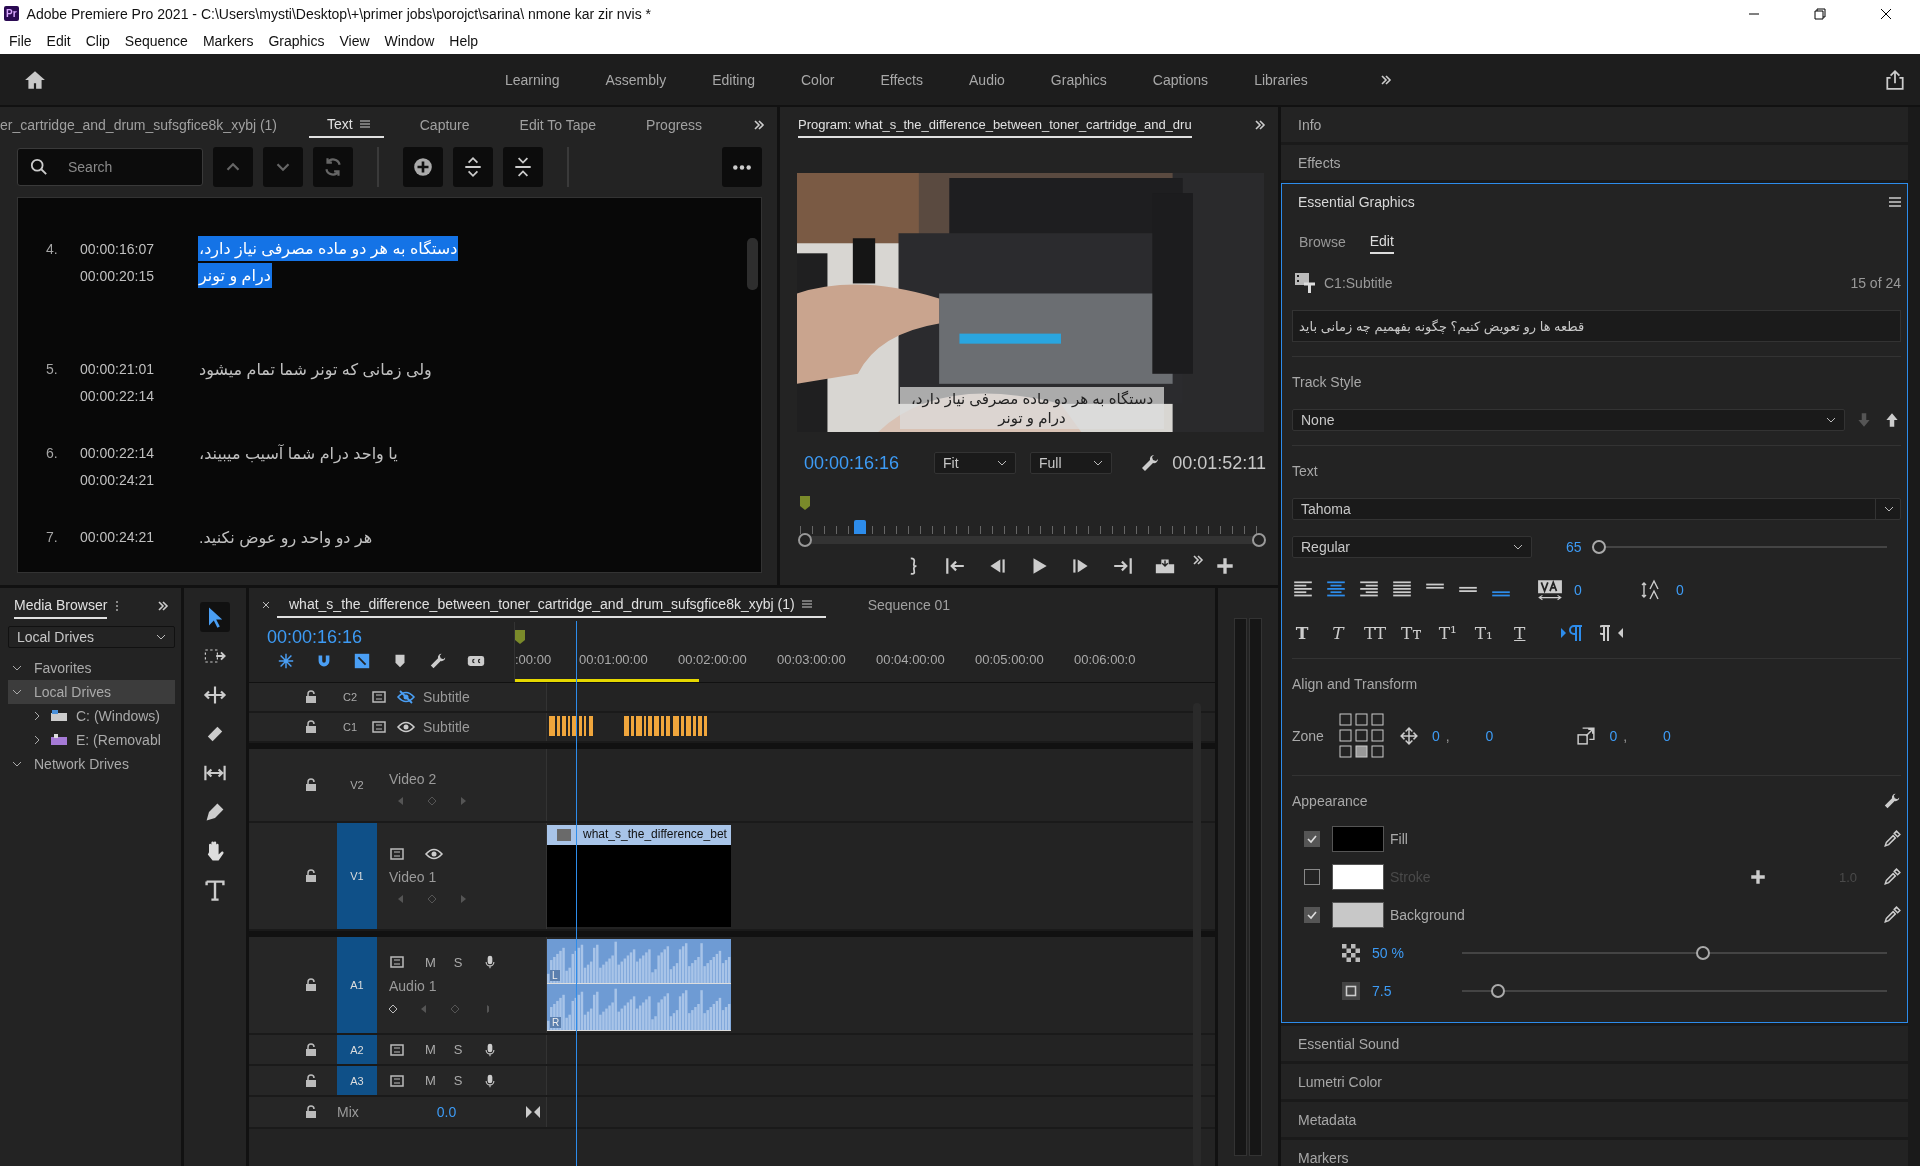 The image size is (1920, 1166). Describe the element at coordinates (235, 275) in the screenshot. I see `caption-text: درام و تونر` at that location.